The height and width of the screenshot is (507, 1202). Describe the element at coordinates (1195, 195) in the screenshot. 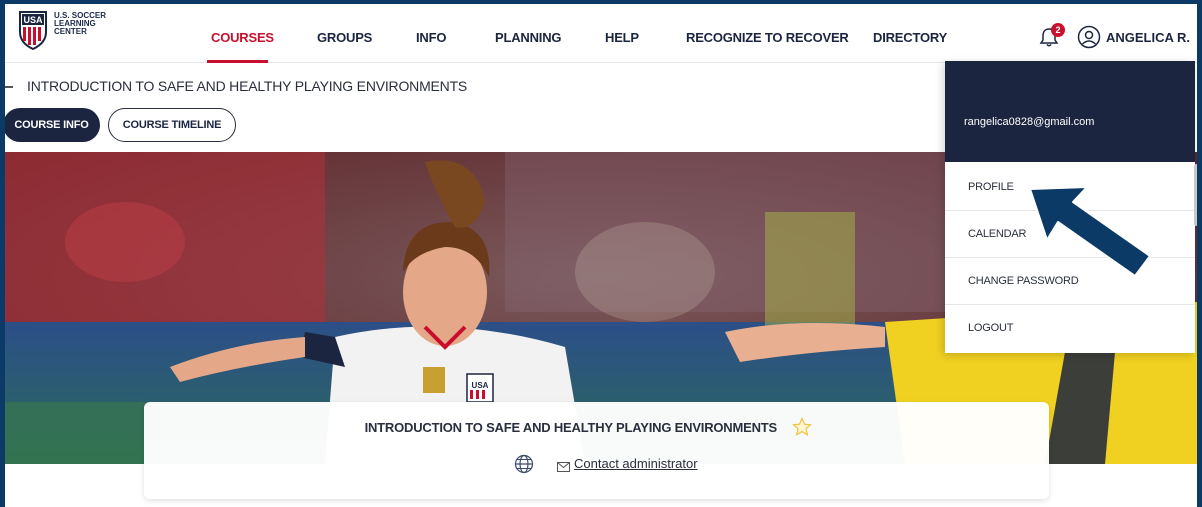

I see `page-scrollbar` at that location.